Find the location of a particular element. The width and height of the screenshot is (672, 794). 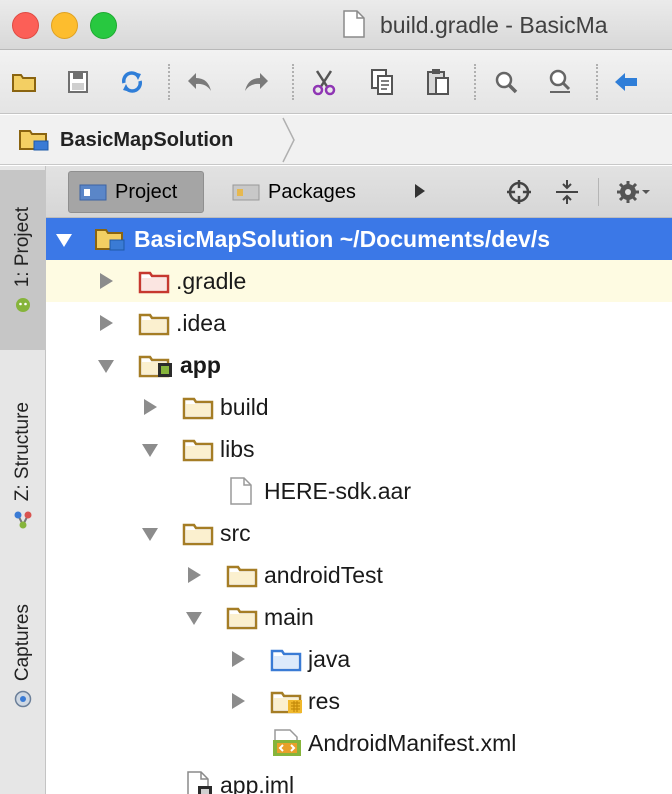

back-icon is located at coordinates (626, 82).